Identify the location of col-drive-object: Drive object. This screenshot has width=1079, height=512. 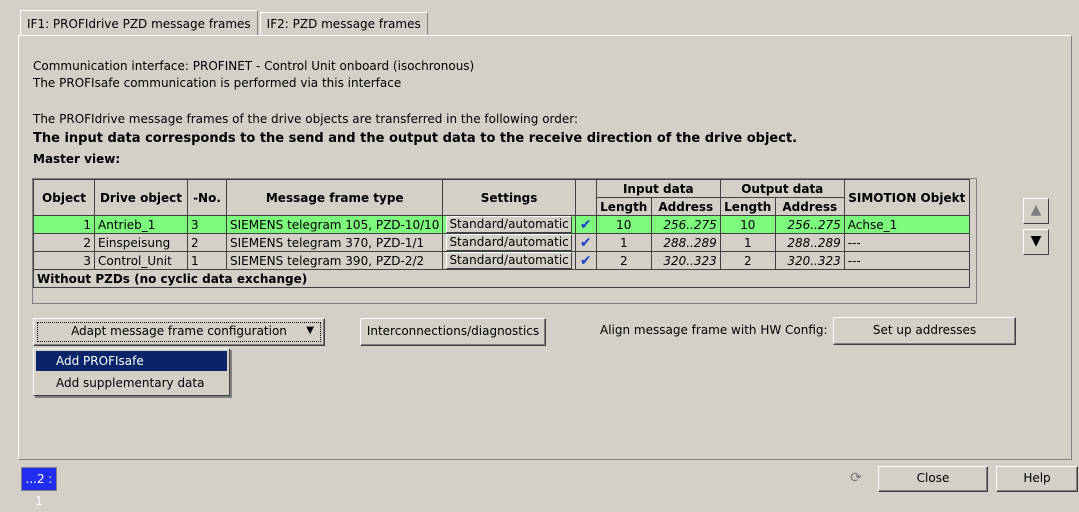
(141, 197).